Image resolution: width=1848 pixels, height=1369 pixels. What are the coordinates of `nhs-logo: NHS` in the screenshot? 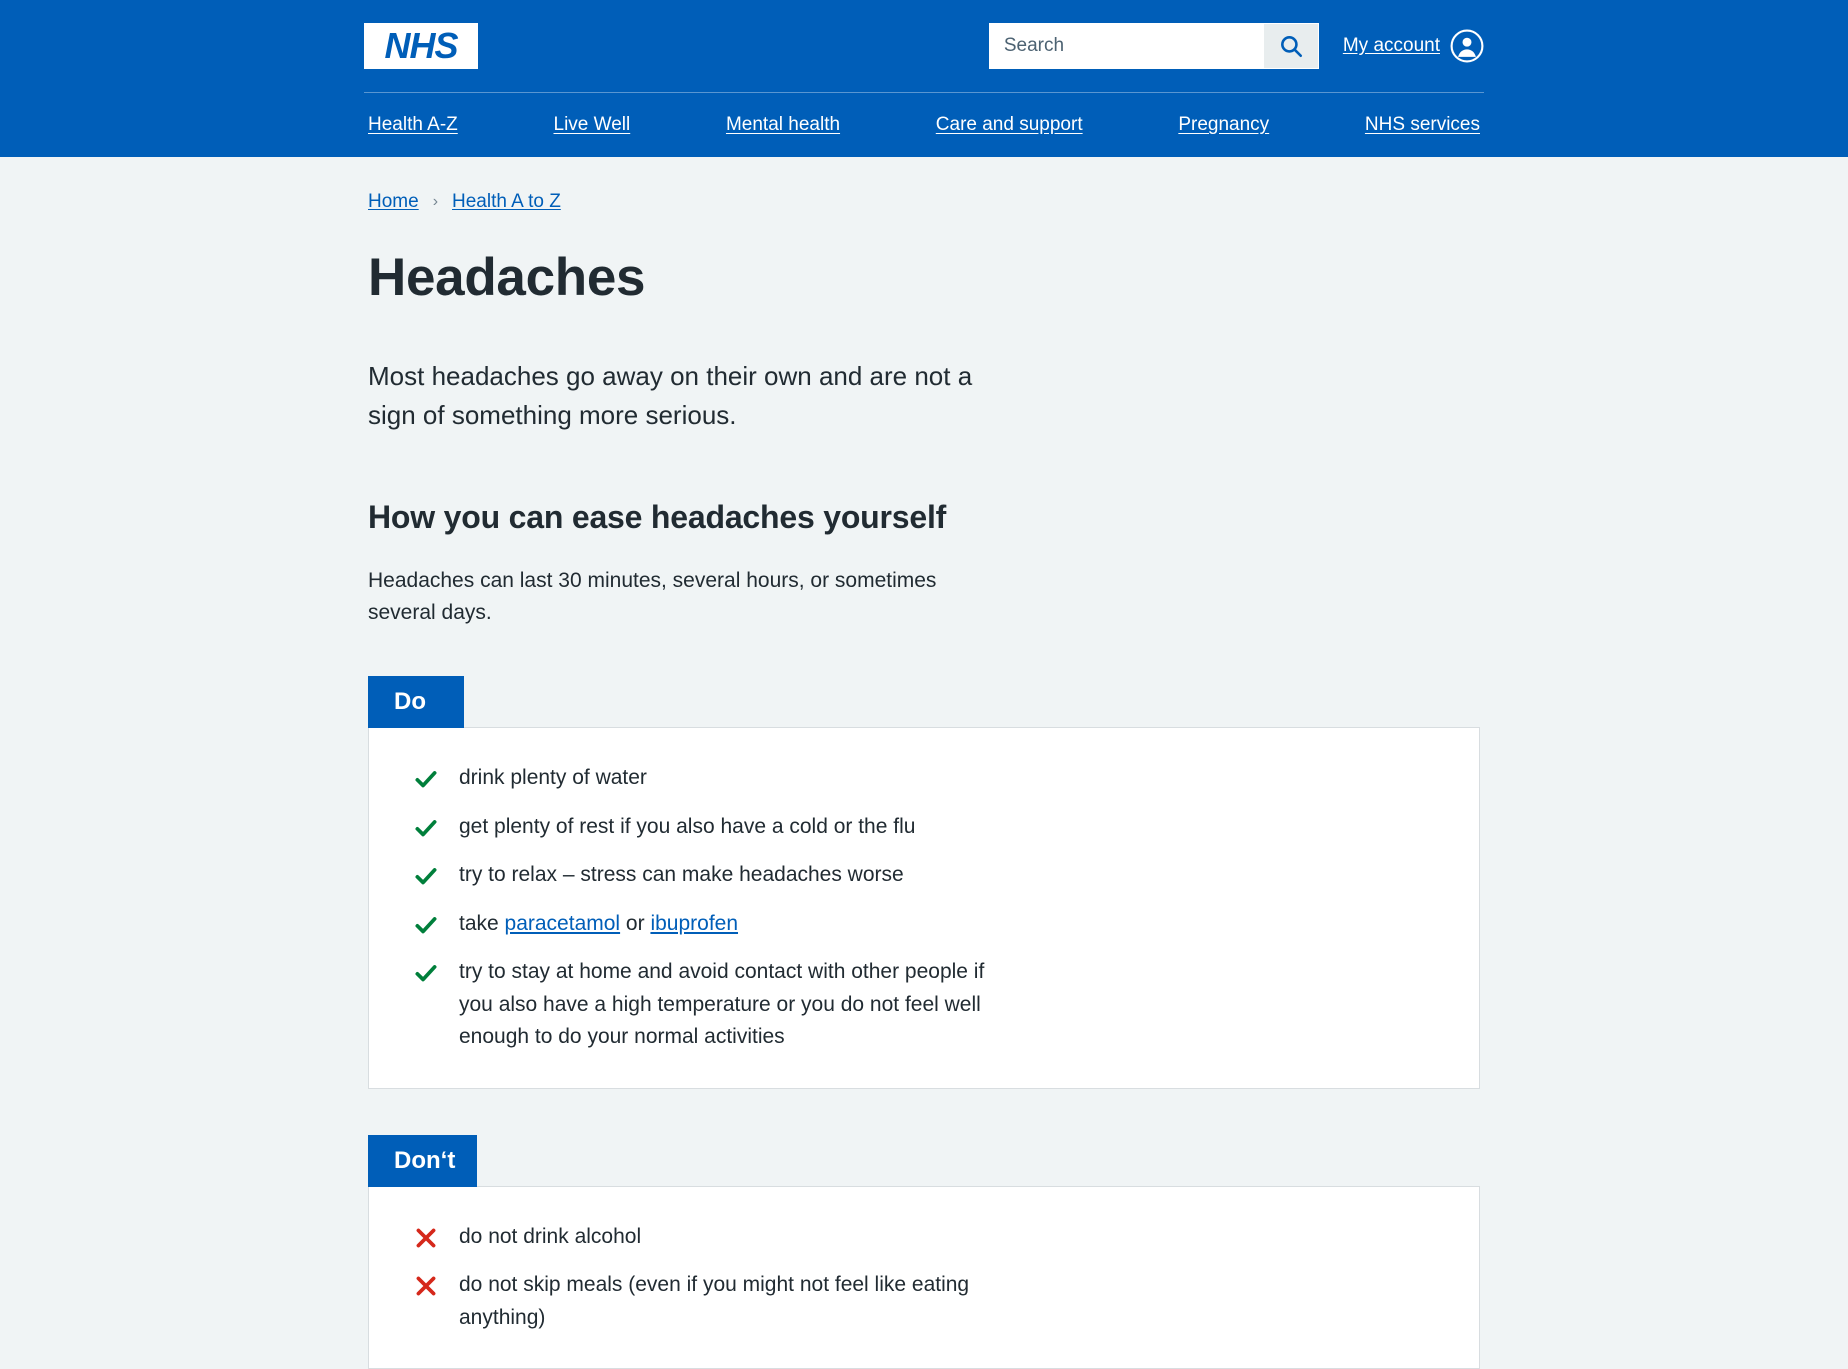 It's located at (421, 46).